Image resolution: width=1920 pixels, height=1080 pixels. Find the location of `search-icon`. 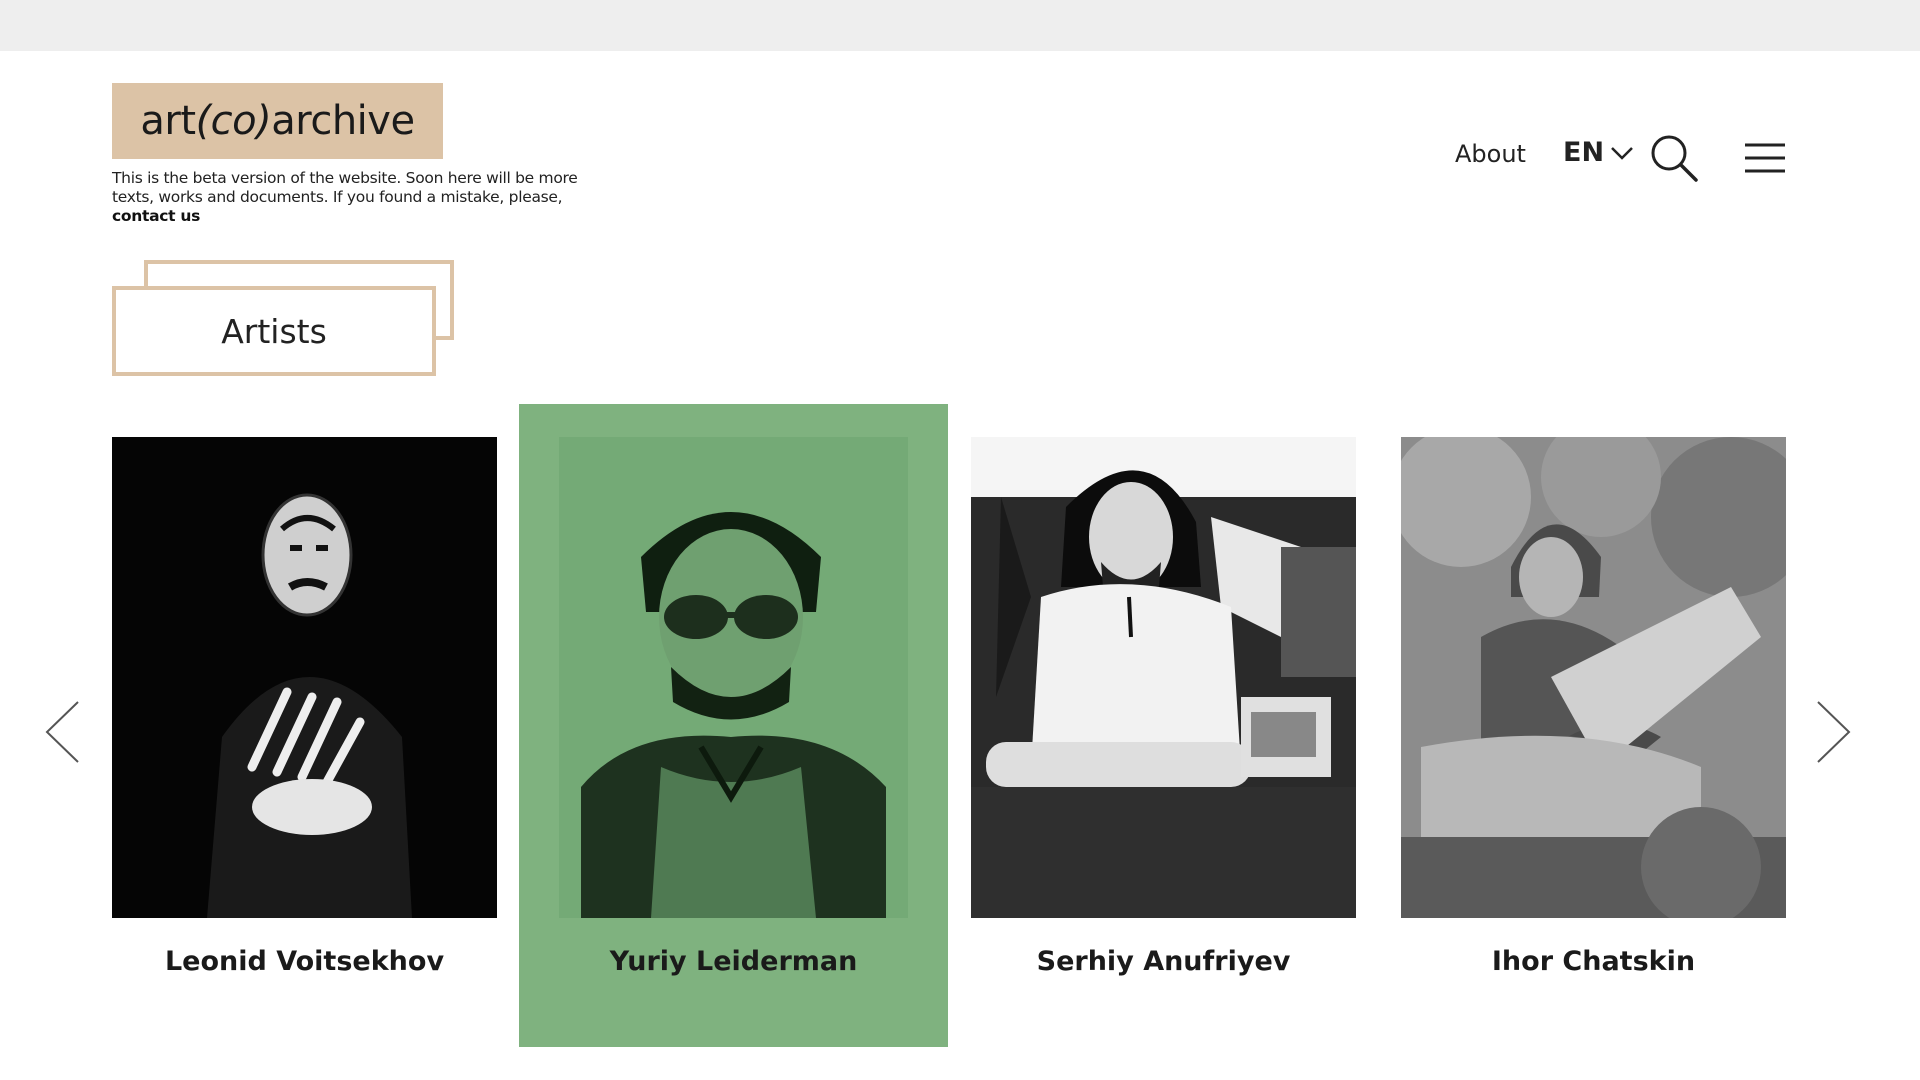

search-icon is located at coordinates (1674, 158).